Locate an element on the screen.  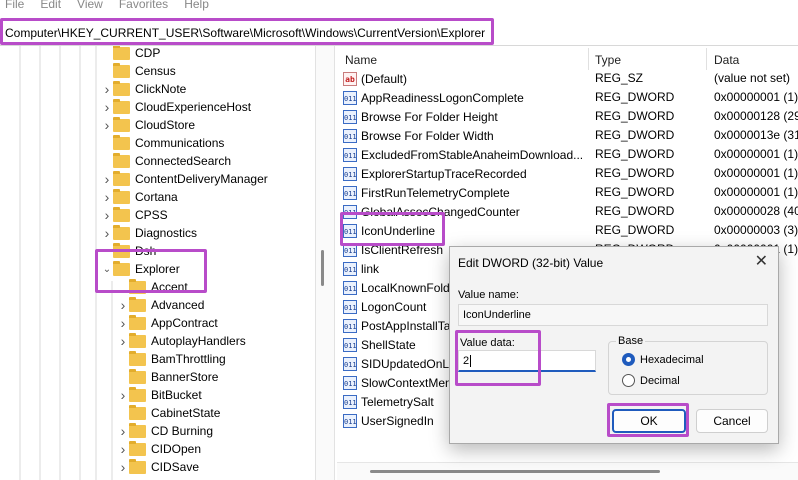
column-header-data: Data is located at coordinates (726, 60).